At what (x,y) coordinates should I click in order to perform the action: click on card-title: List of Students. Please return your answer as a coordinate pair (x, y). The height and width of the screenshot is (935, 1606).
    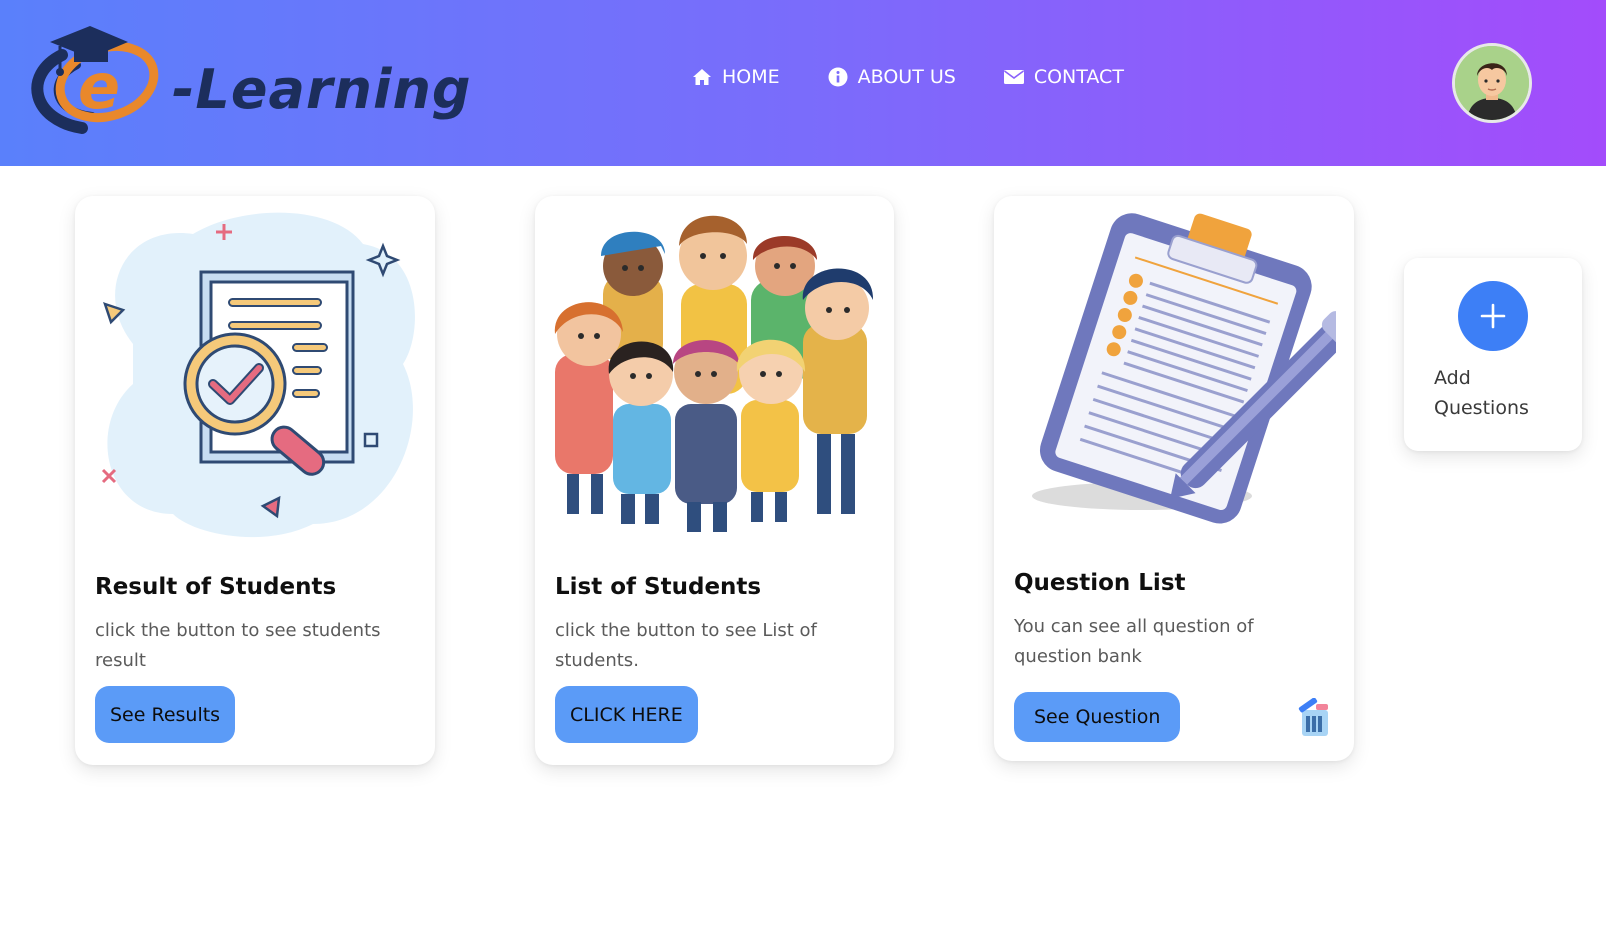
    Looking at the image, I should click on (658, 587).